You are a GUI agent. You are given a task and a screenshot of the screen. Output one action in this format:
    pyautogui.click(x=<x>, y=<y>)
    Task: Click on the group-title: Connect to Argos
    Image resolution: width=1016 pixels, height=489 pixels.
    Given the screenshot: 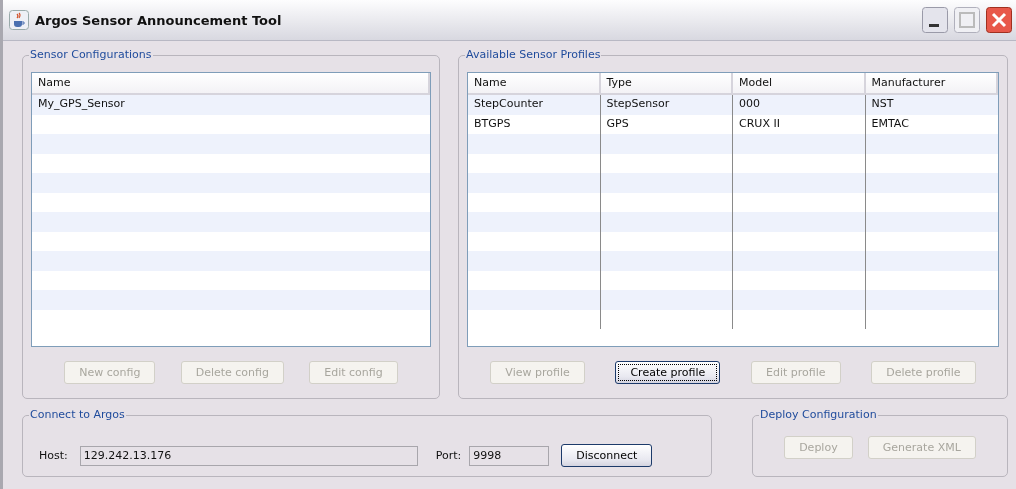 What is the action you would take?
    pyautogui.click(x=77, y=414)
    